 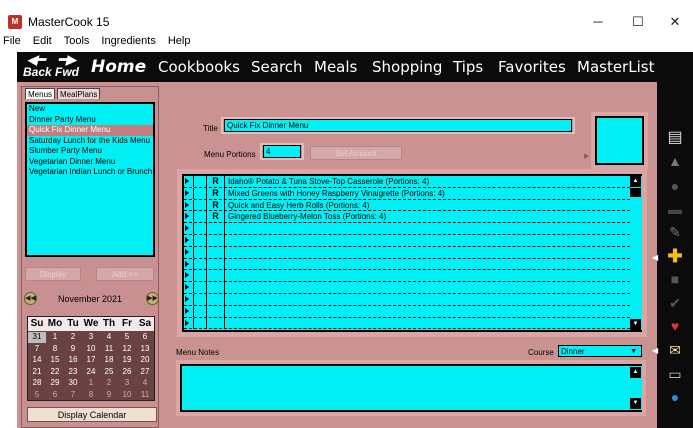 What do you see at coordinates (127, 383) in the screenshot?
I see `calendar-day: 3` at bounding box center [127, 383].